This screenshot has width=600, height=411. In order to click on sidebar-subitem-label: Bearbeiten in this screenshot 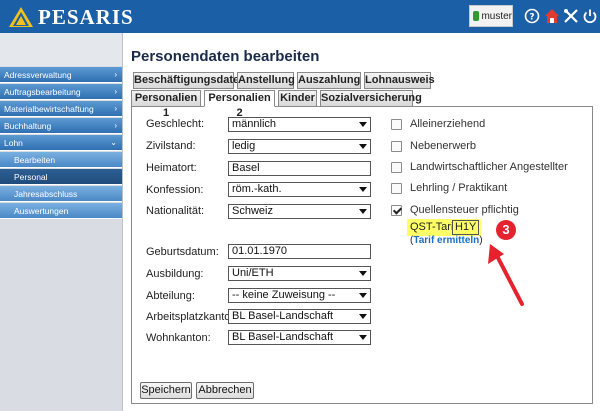, I will do `click(35, 160)`.